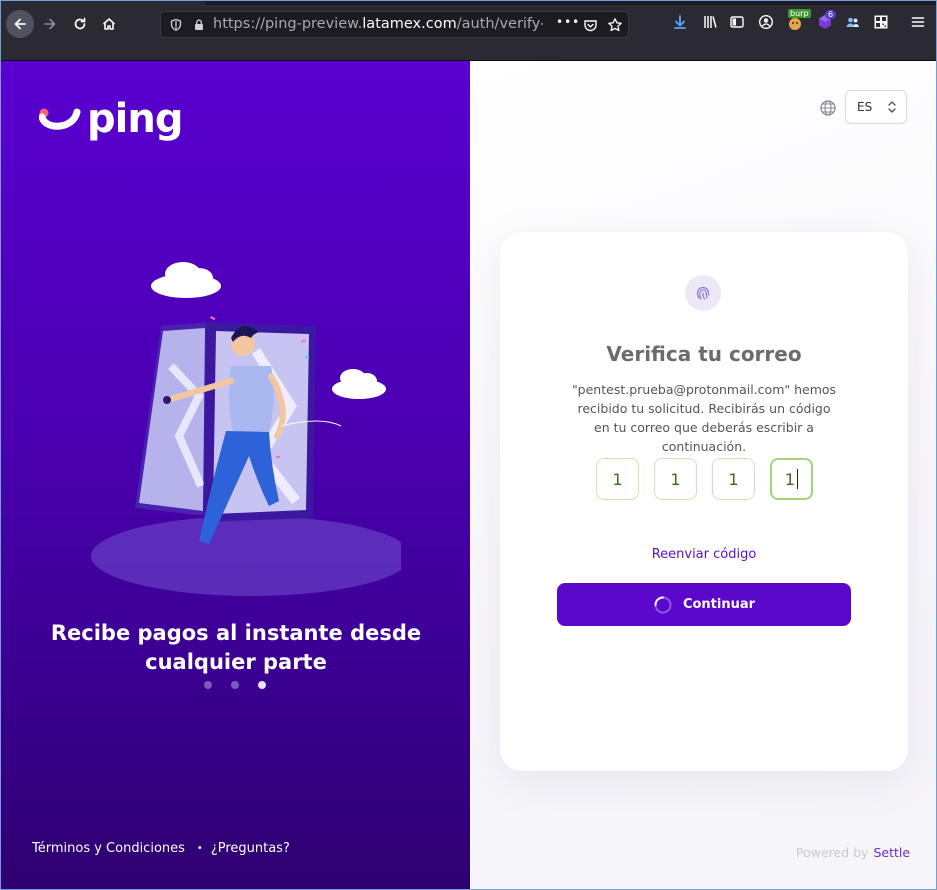 The height and width of the screenshot is (890, 937). What do you see at coordinates (680, 22) in the screenshot?
I see `download-icon` at bounding box center [680, 22].